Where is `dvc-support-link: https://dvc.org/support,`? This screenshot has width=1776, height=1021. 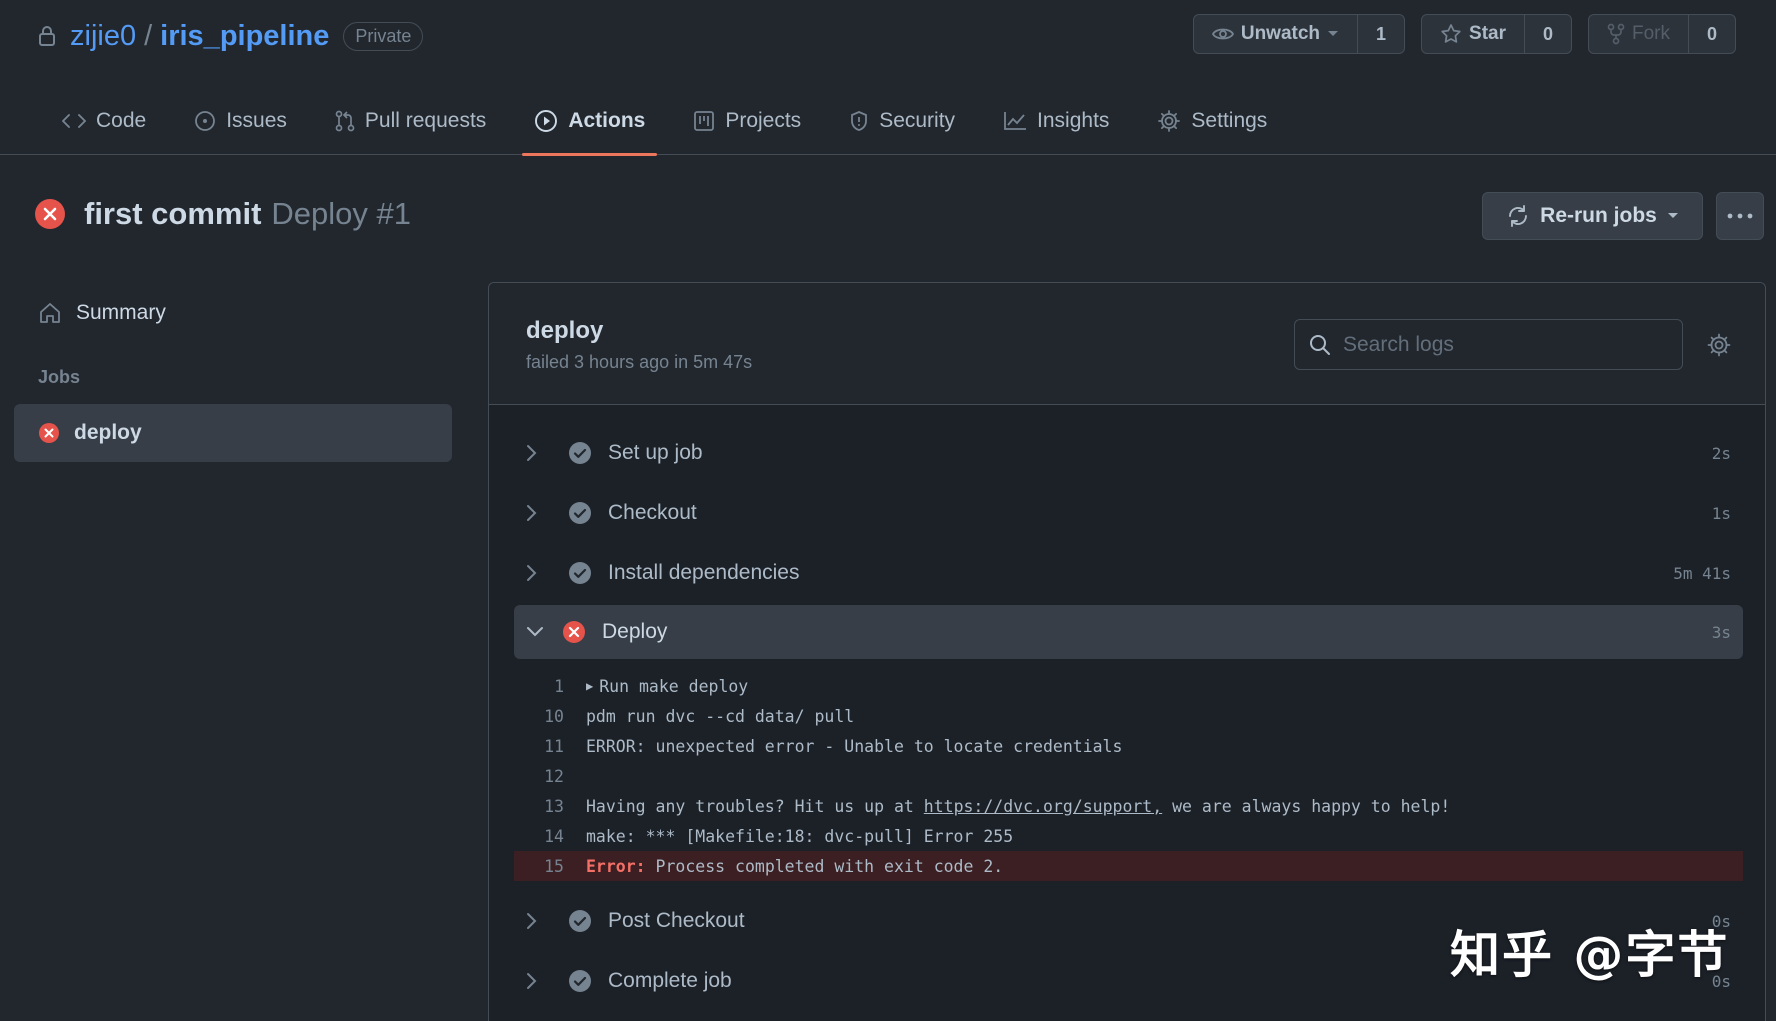 dvc-support-link: https://dvc.org/support, is located at coordinates (1043, 806).